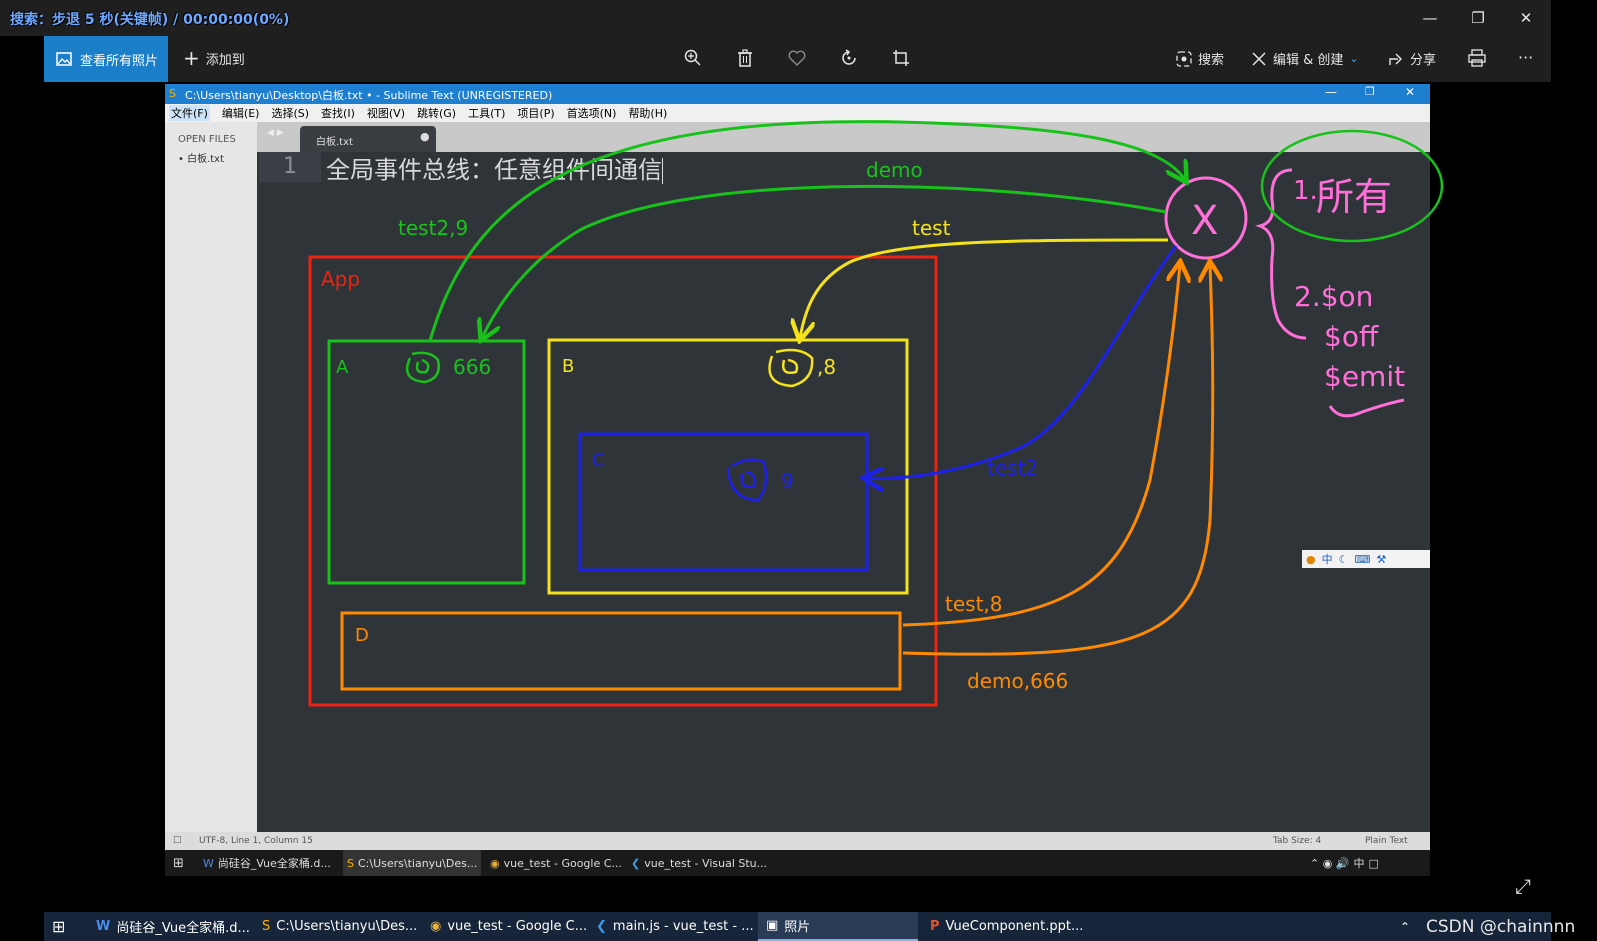 The height and width of the screenshot is (941, 1597). I want to click on component-d-box, so click(621, 651).